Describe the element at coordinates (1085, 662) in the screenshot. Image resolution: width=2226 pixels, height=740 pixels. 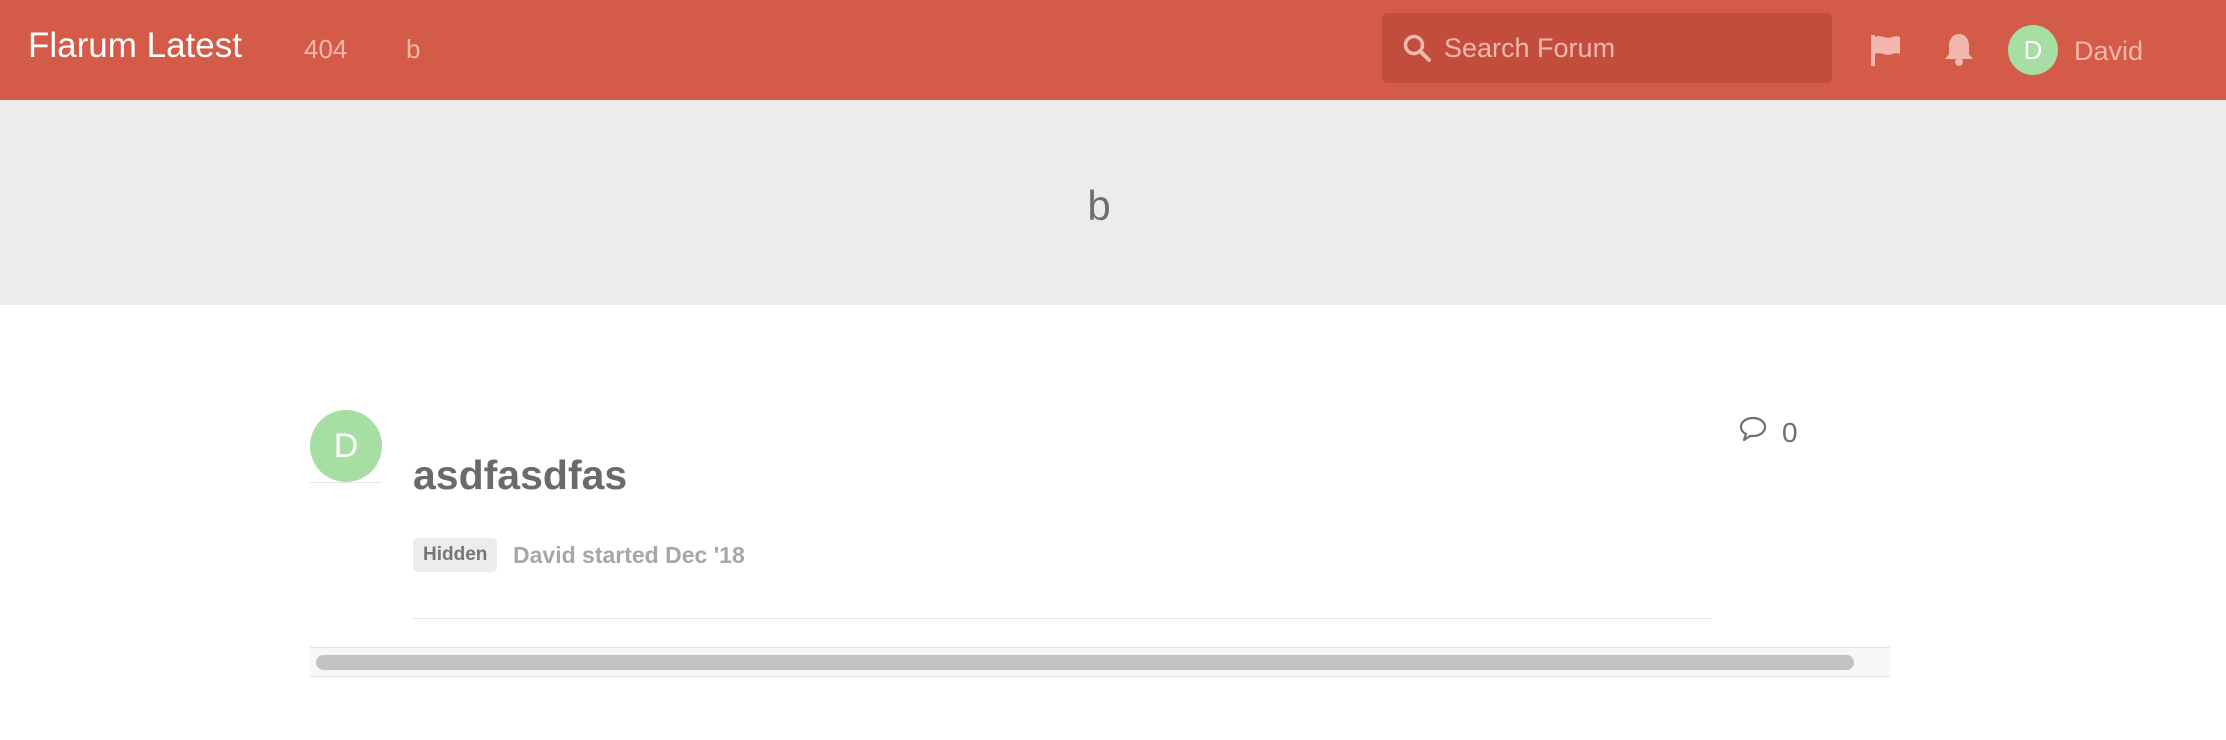
I see `scrollbar-thumb` at that location.